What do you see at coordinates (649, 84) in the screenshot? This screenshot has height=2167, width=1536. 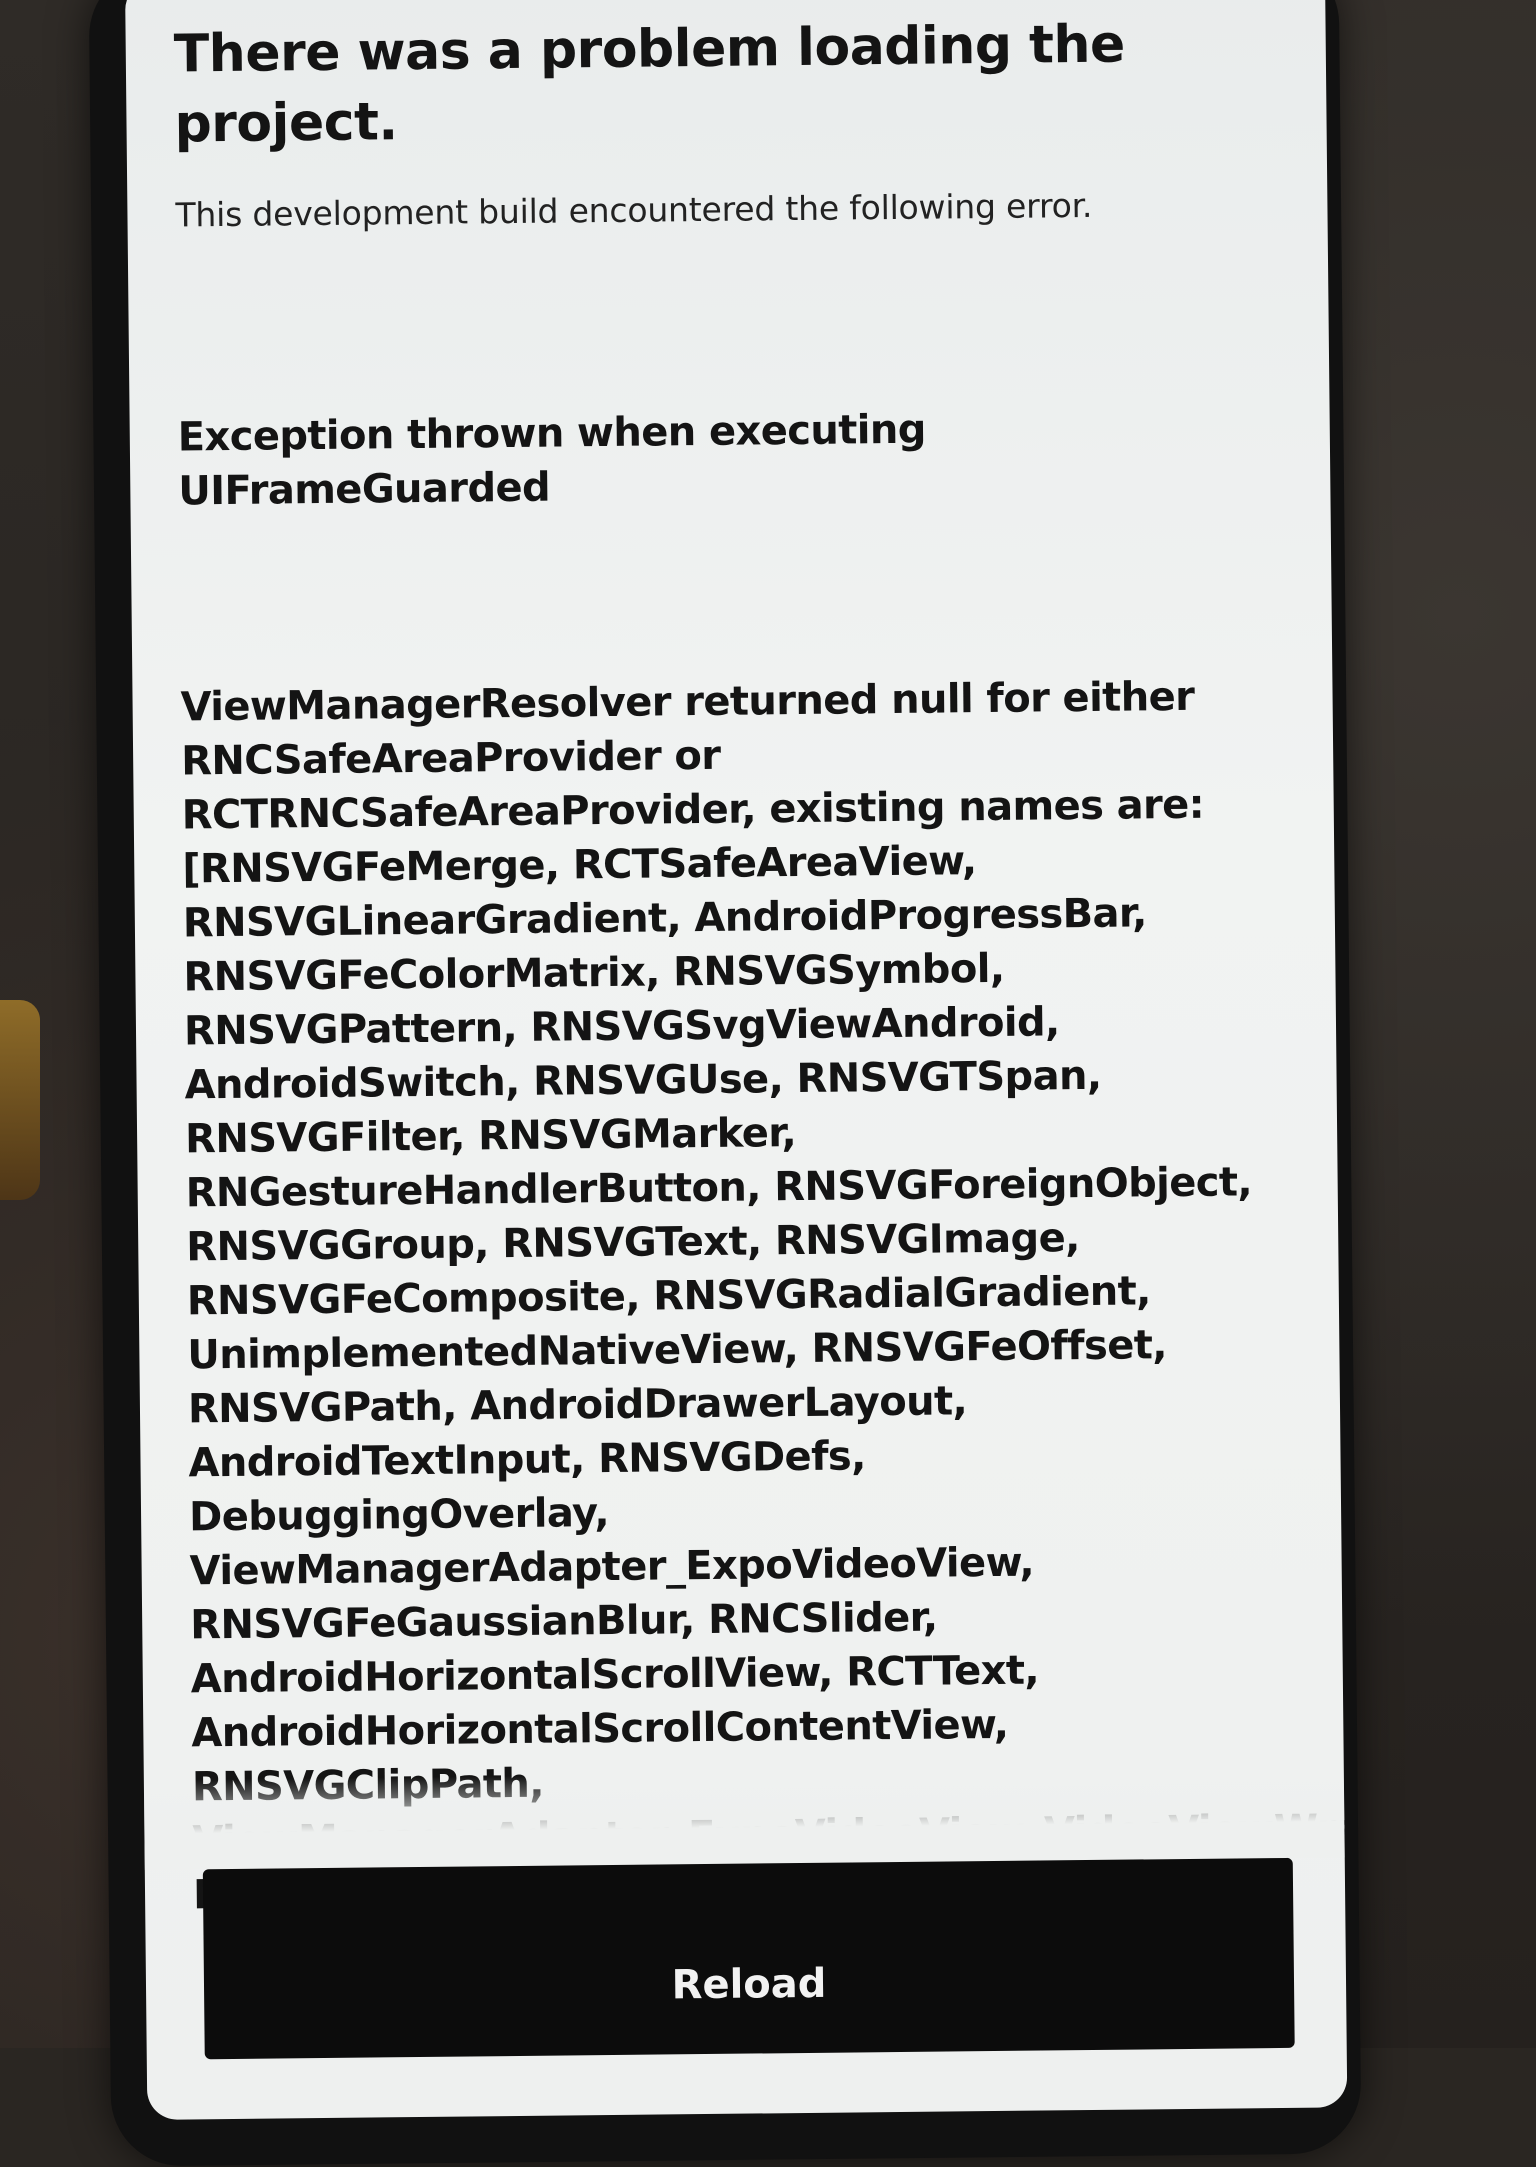 I see `error-title: There was a problem loading the project.` at bounding box center [649, 84].